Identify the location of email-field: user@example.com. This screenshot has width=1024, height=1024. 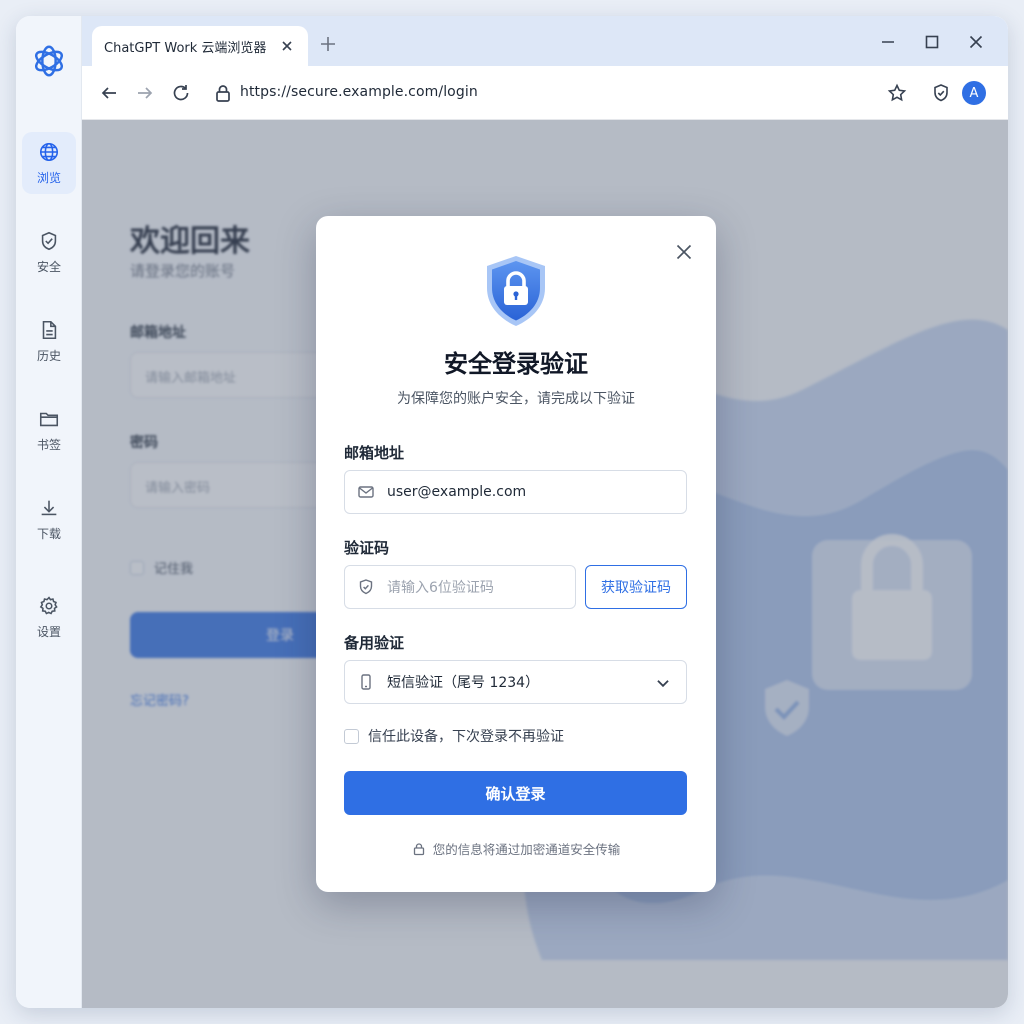
(515, 492).